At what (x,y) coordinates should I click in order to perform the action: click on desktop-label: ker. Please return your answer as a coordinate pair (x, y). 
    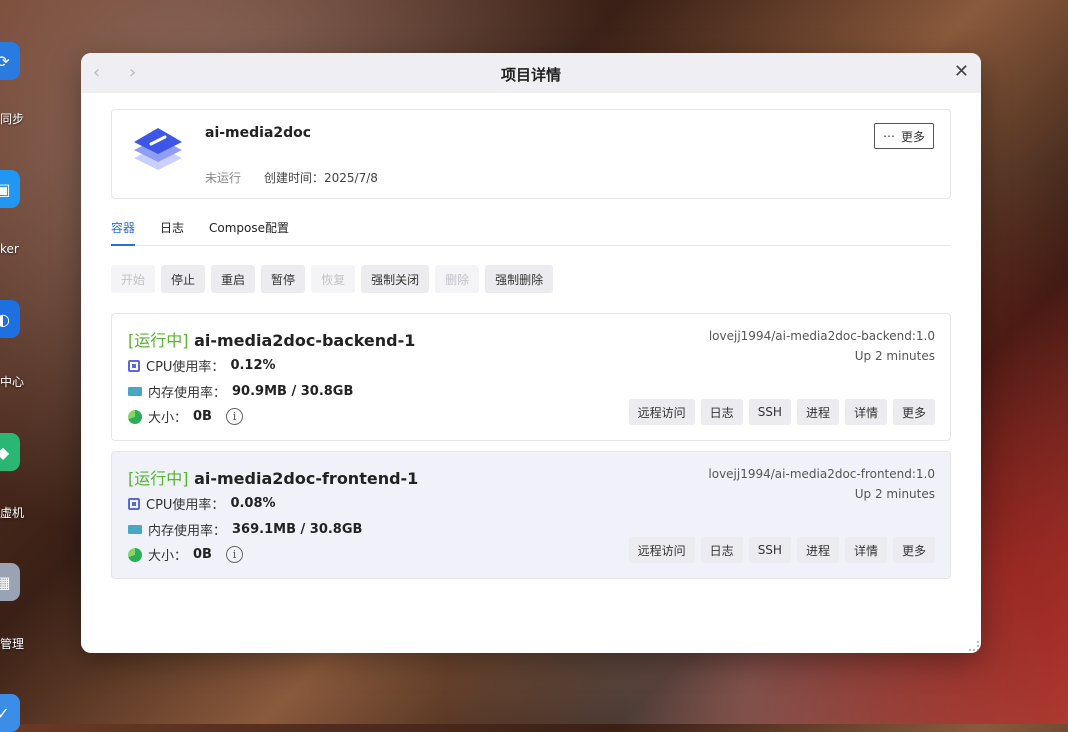
    Looking at the image, I should click on (9, 249).